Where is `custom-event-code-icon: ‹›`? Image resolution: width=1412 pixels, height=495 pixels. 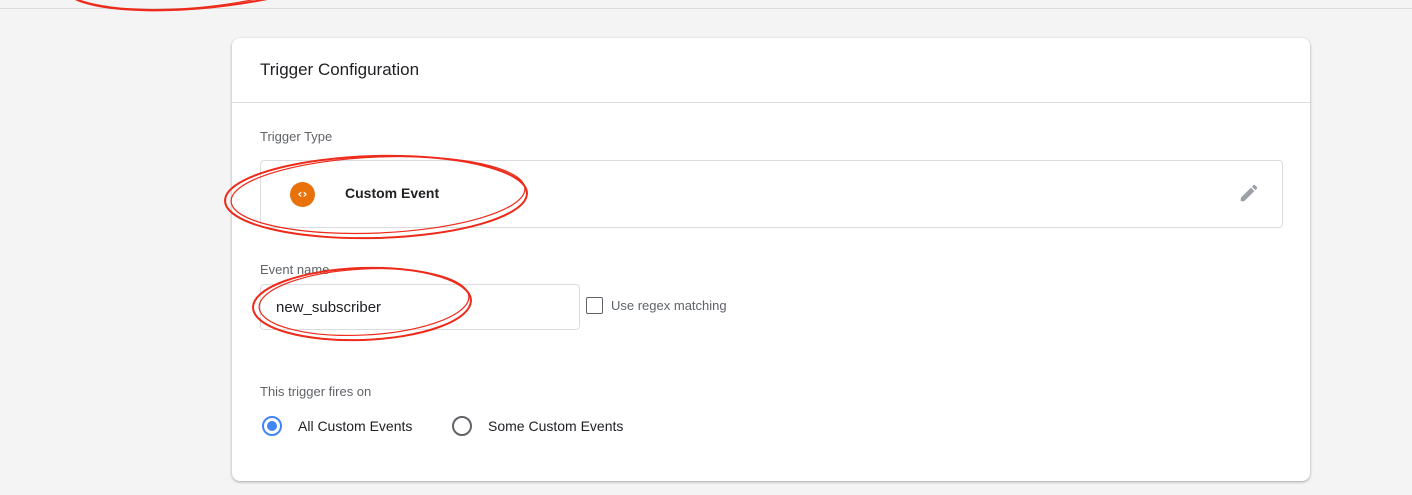 custom-event-code-icon: ‹› is located at coordinates (302, 194).